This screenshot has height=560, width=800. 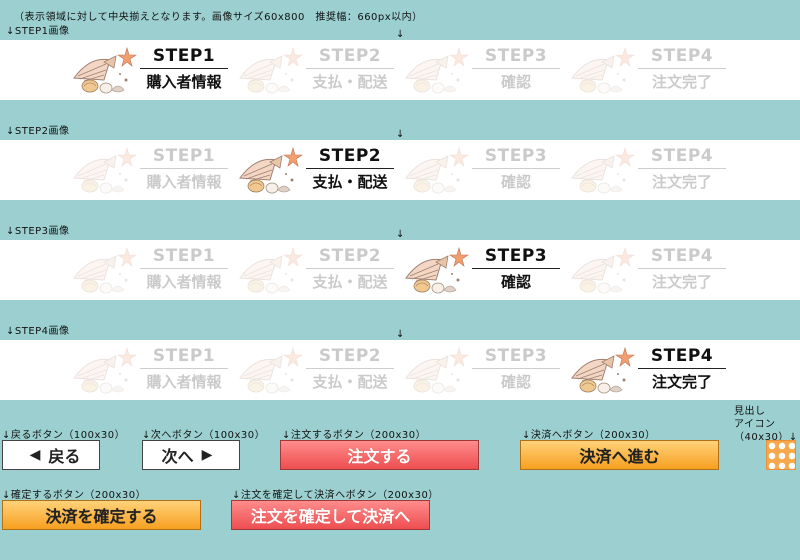 I want to click on back-button-note: ↓戻るボタン（100x30）, so click(x=64, y=435).